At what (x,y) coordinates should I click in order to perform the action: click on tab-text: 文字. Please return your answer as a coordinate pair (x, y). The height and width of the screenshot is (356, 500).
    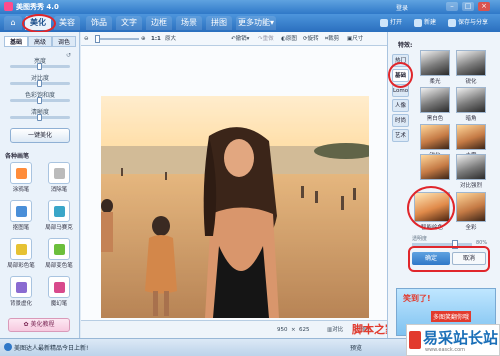
    Looking at the image, I should click on (129, 23).